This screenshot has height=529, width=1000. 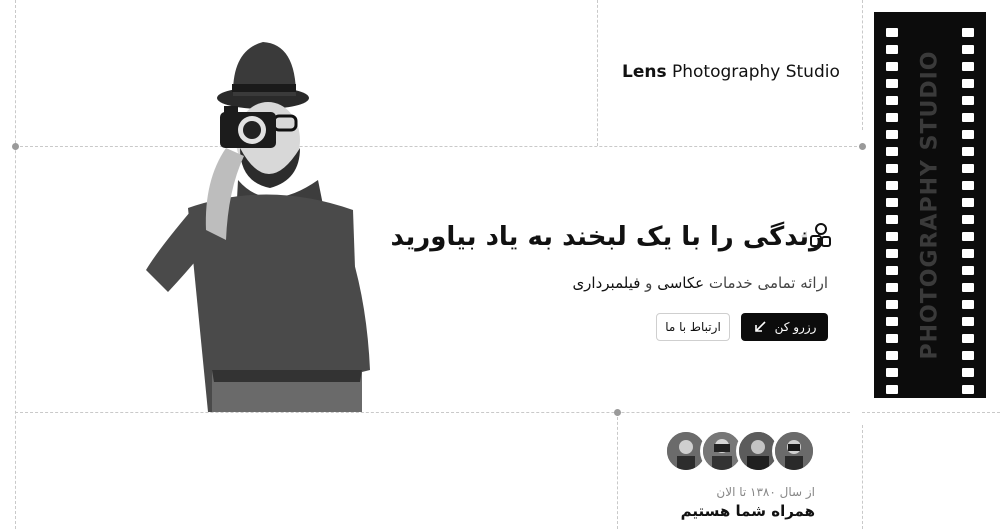 What do you see at coordinates (607, 237) in the screenshot?
I see `hero-headline: زندگی را با یک لبخند به یاد بیاورید` at bounding box center [607, 237].